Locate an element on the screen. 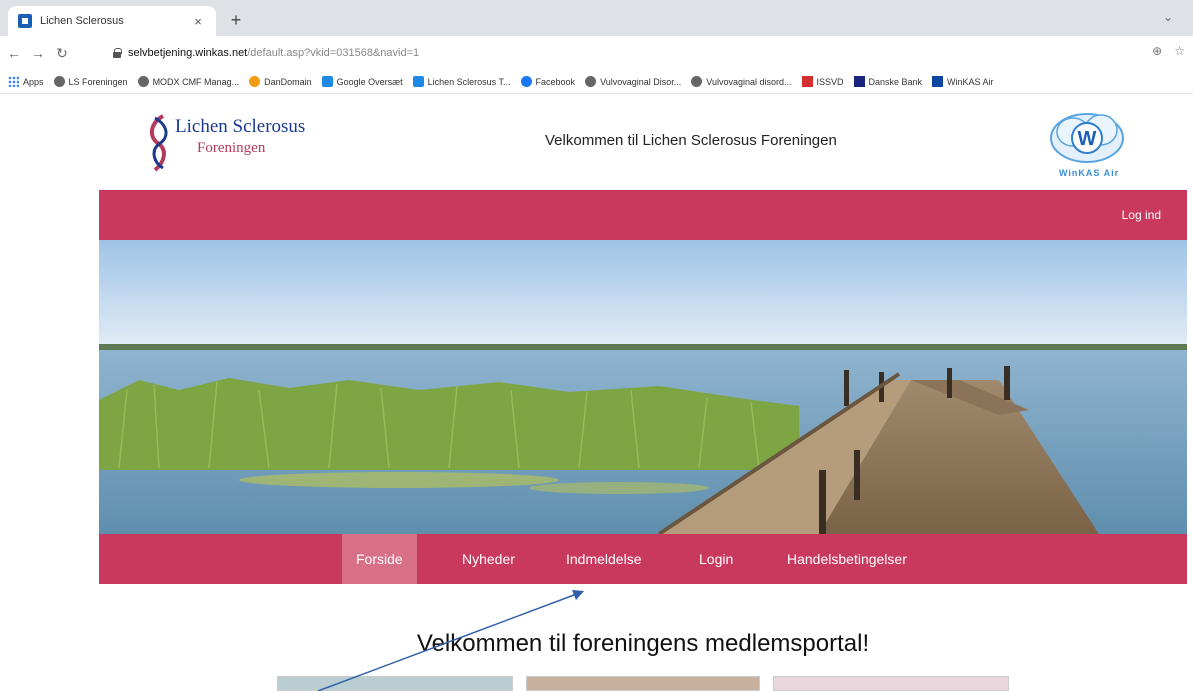  reload-icon: ↻ is located at coordinates (62, 53).